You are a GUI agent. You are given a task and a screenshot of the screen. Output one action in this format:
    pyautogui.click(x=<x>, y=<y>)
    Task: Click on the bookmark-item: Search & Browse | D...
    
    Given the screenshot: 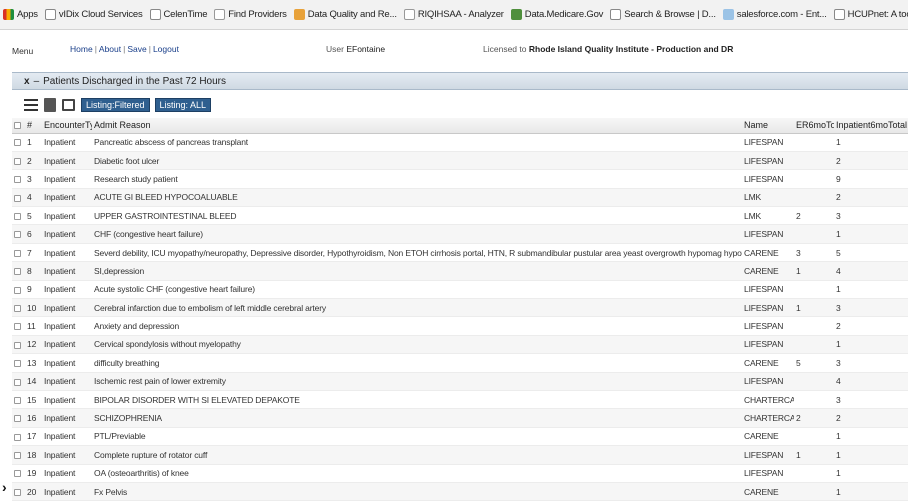 What is the action you would take?
    pyautogui.click(x=663, y=14)
    